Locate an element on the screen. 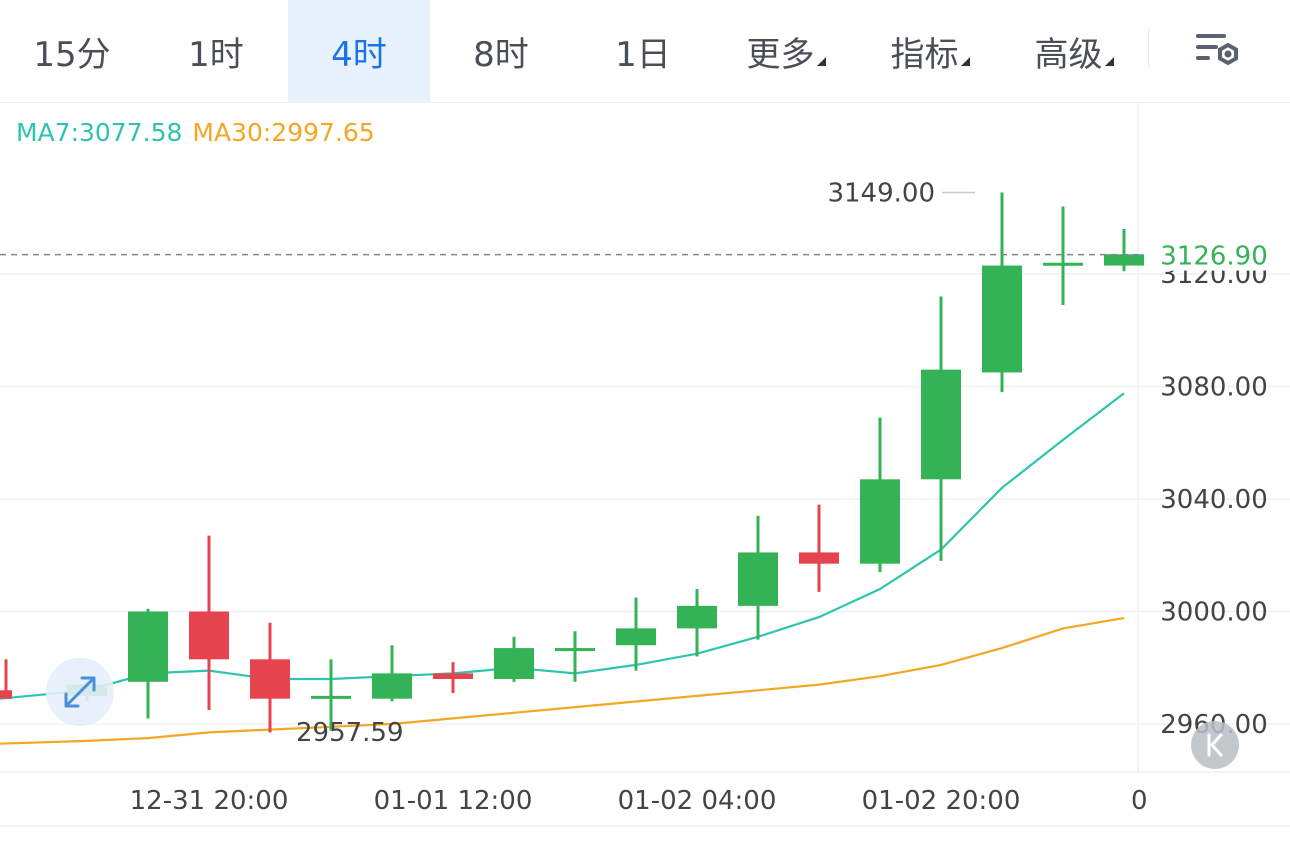  low-price-label: 2957.59 is located at coordinates (350, 733).